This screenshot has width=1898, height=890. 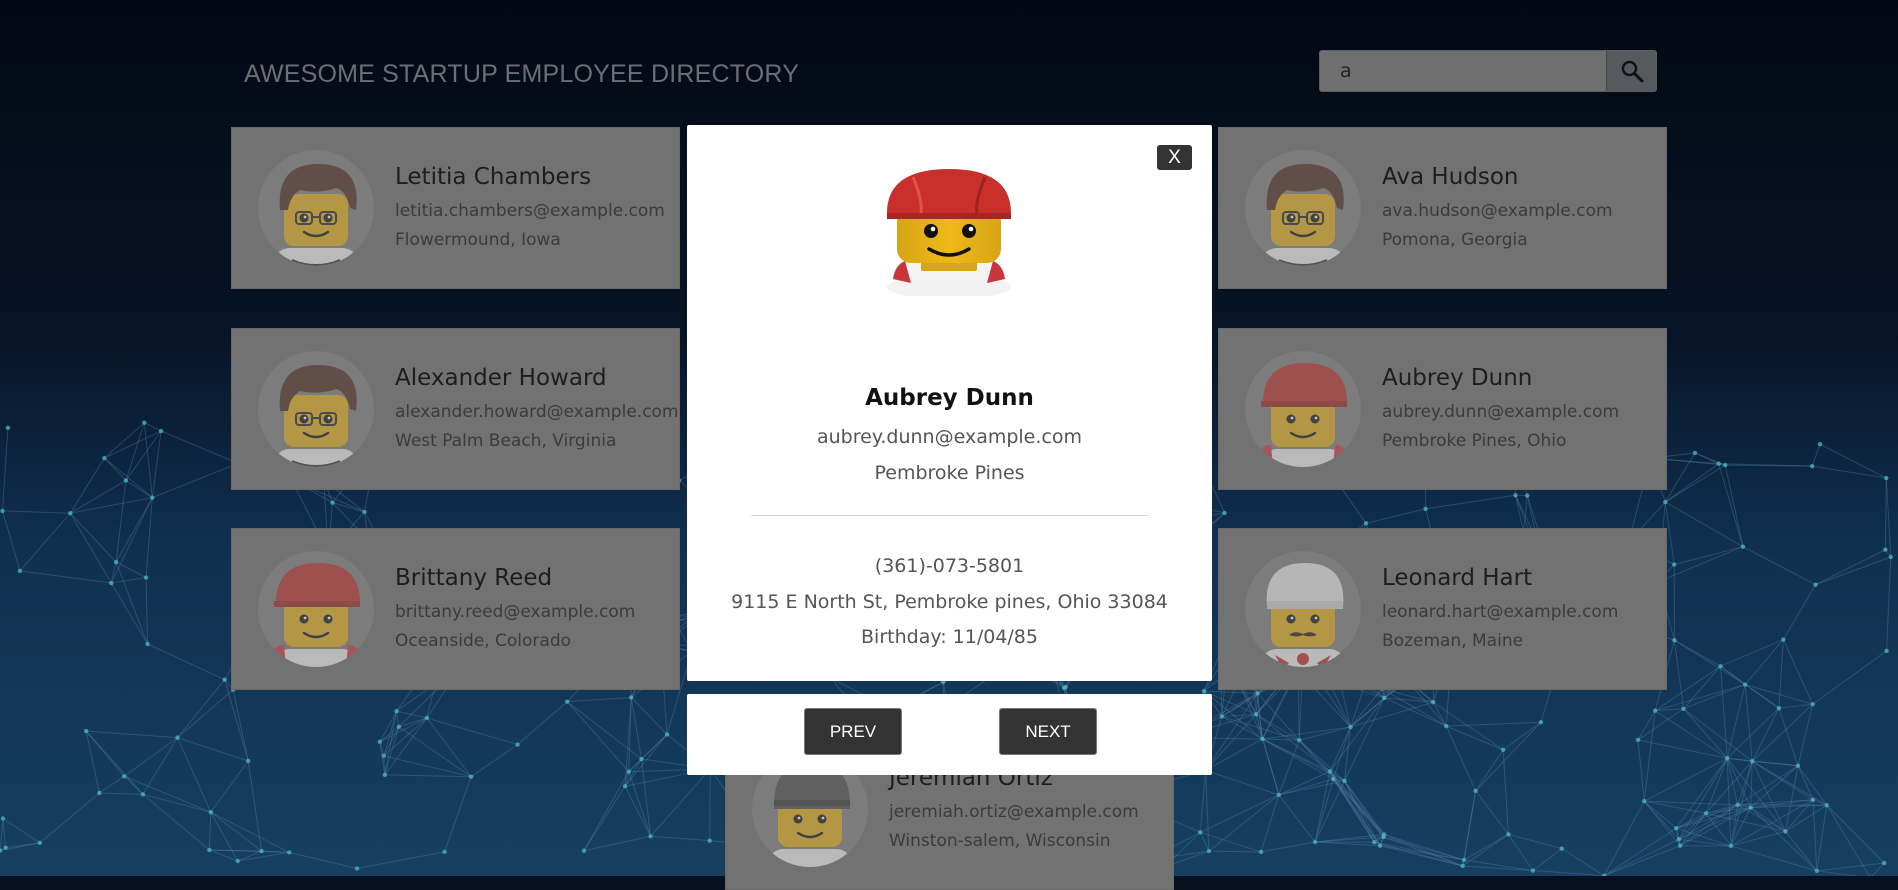 What do you see at coordinates (1014, 812) in the screenshot?
I see `employee-email: jeremiah.ortiz@example.com` at bounding box center [1014, 812].